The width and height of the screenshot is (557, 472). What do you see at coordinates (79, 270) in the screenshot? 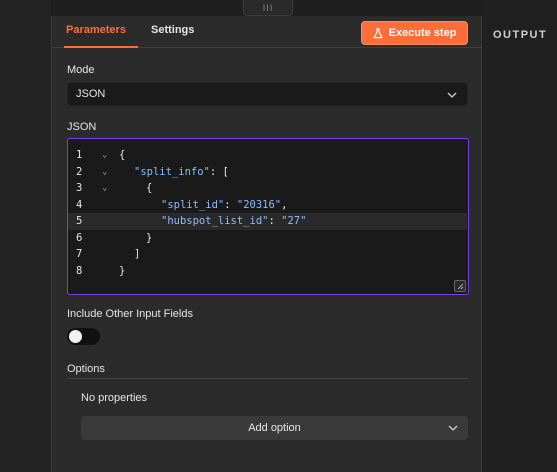
I see `line-number: 8` at bounding box center [79, 270].